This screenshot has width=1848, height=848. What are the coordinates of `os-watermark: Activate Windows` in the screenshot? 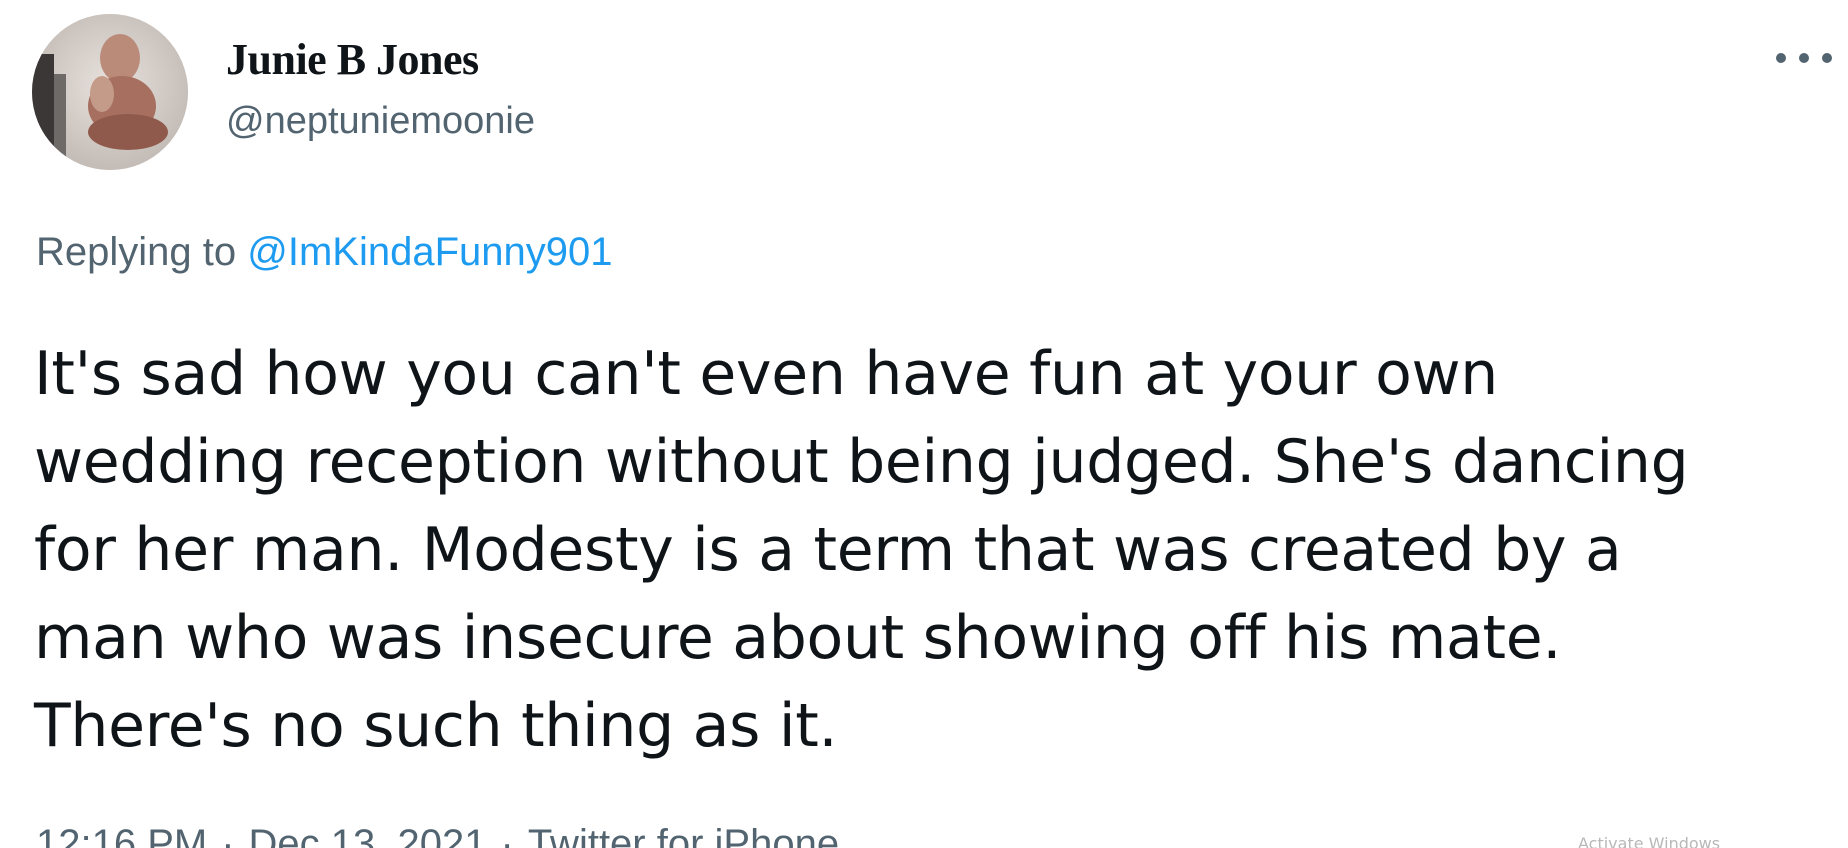 It's located at (1649, 841).